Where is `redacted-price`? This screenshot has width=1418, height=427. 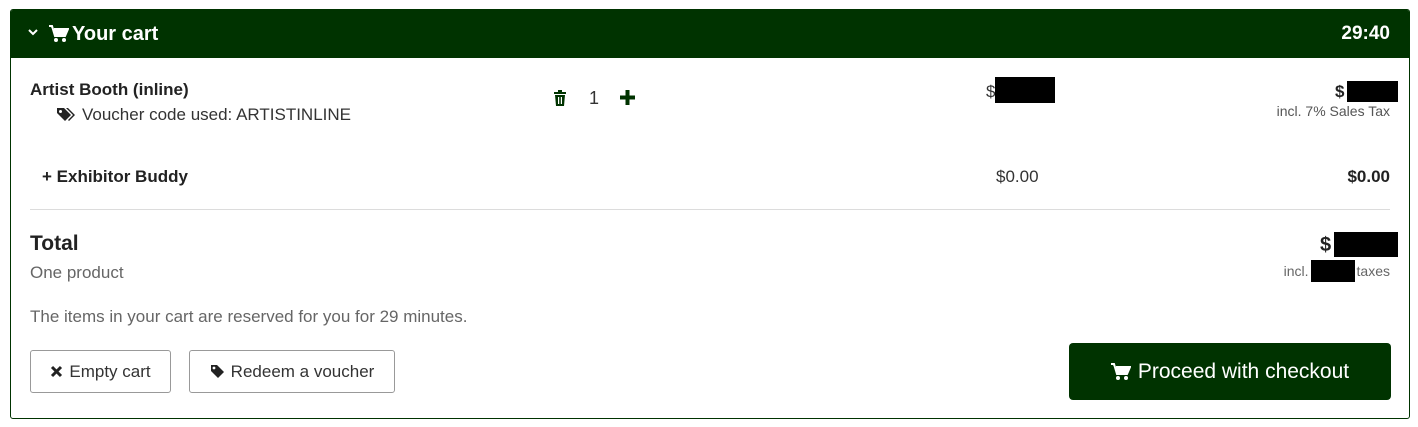 redacted-price is located at coordinates (1025, 90).